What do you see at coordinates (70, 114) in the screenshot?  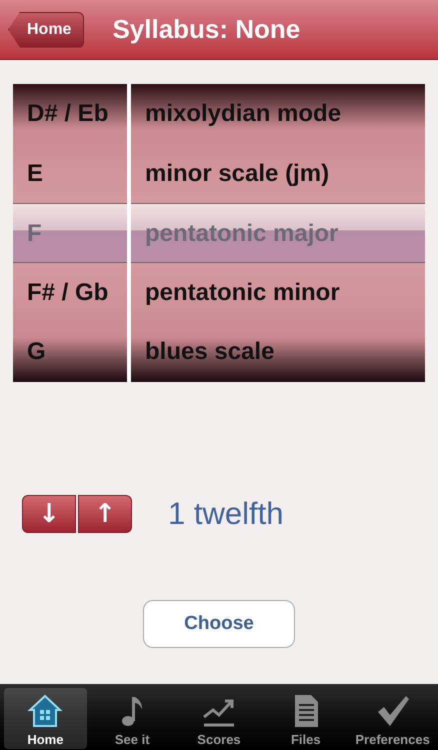 I see `picker-item: D# / Eb` at bounding box center [70, 114].